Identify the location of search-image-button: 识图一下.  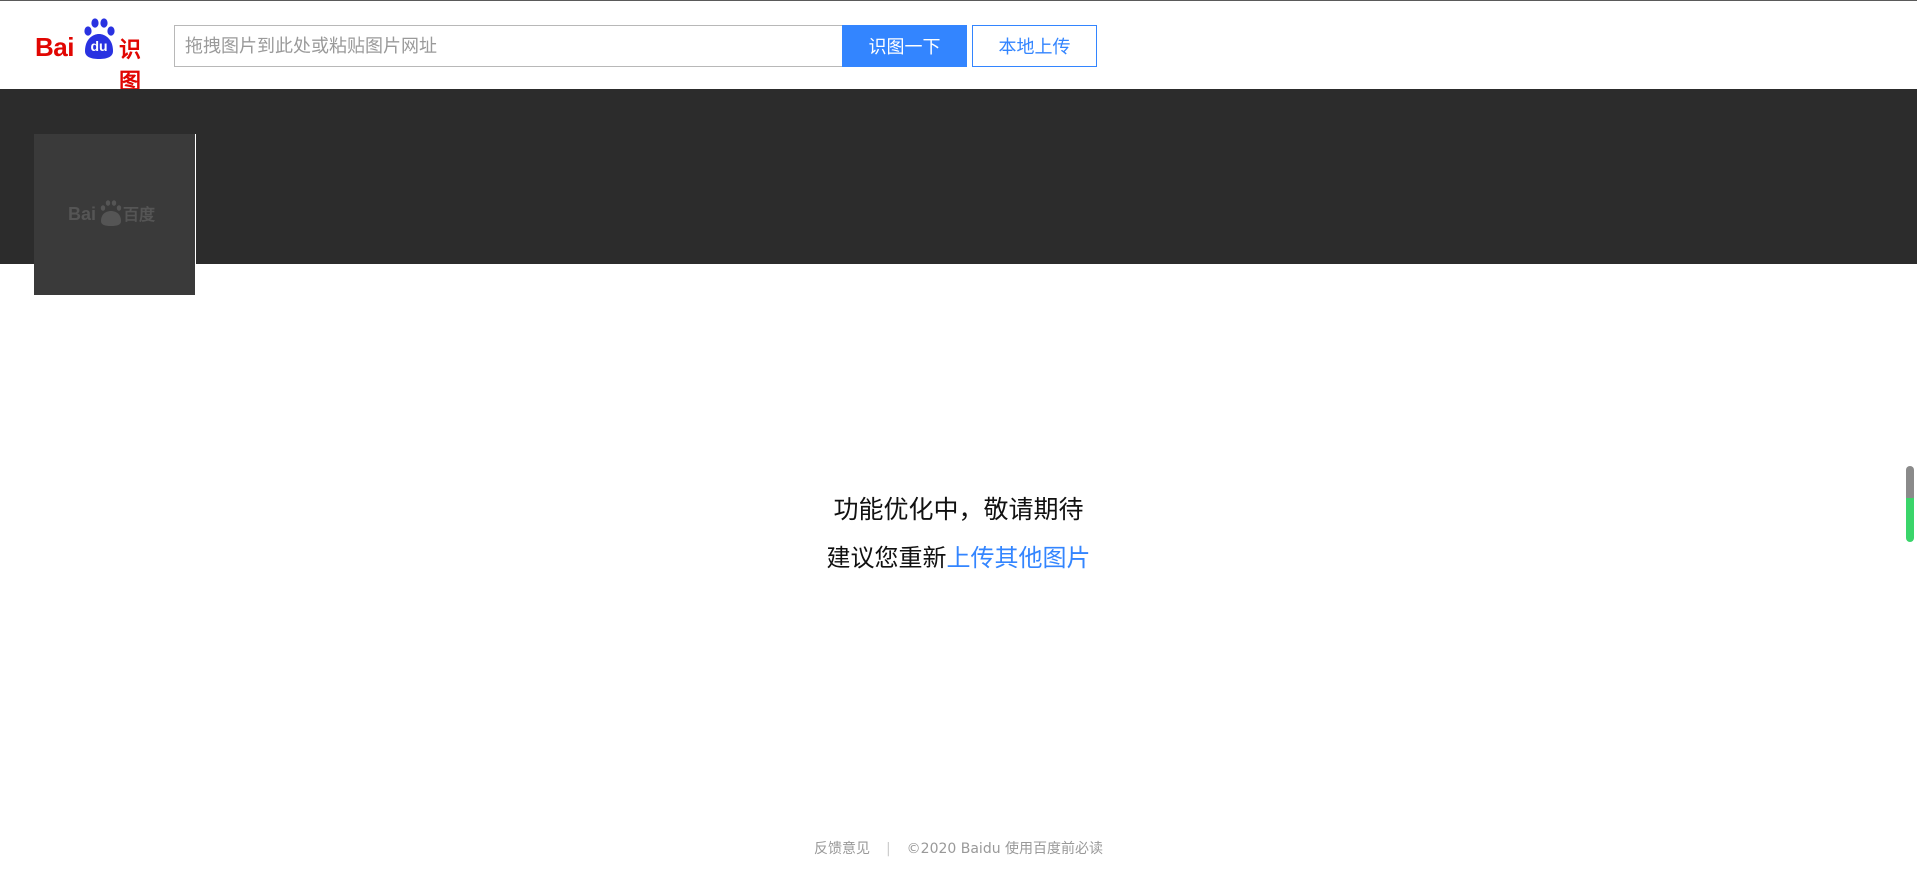
(904, 46).